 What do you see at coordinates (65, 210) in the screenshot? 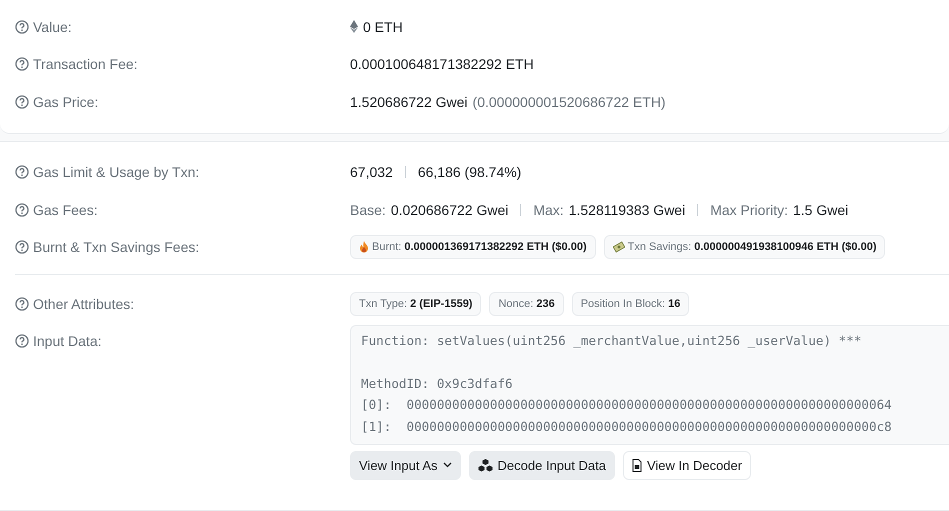
I see `field-label: Gas Fees:` at bounding box center [65, 210].